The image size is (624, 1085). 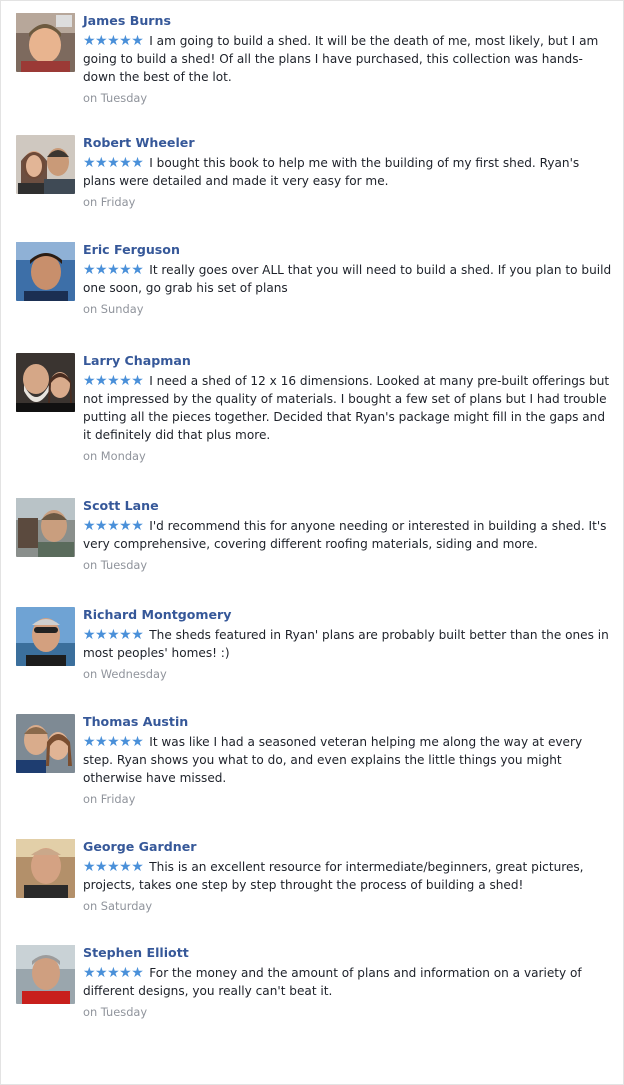 I want to click on review-timestamp: on Monday, so click(x=348, y=456).